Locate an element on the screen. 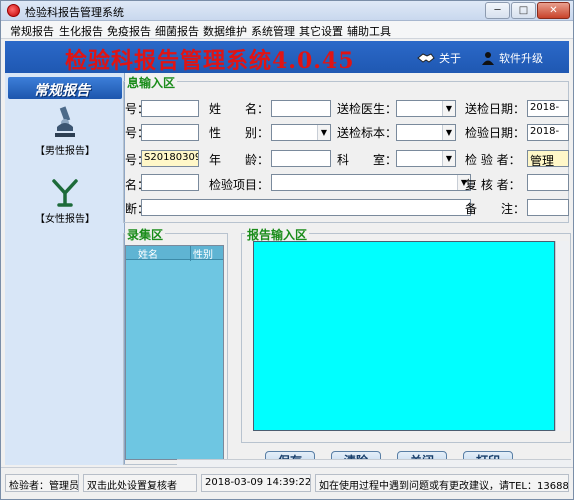  sidebar-item-female-report: 【女性报告】 is located at coordinates (65, 201).